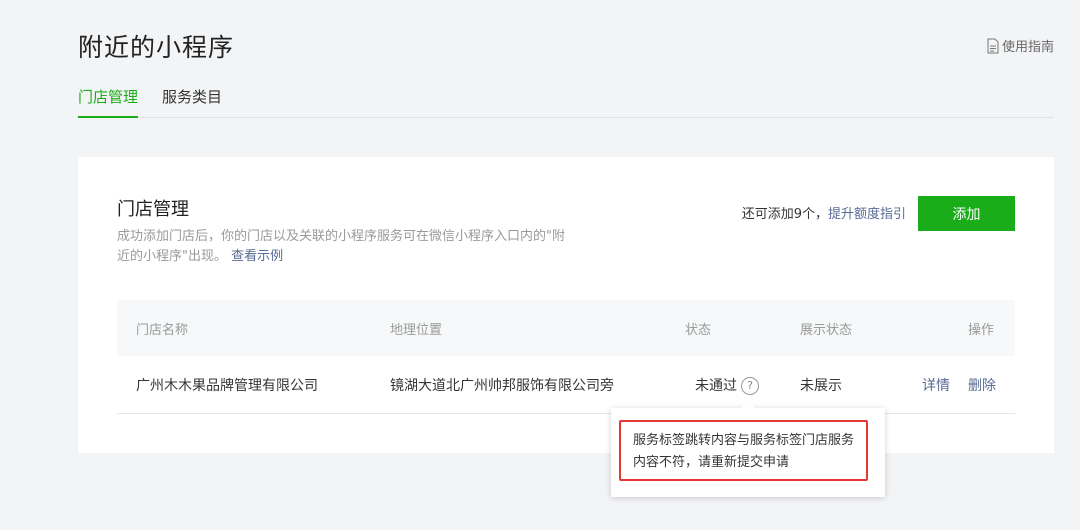 The height and width of the screenshot is (530, 1080). Describe the element at coordinates (867, 214) in the screenshot. I see `raise-quota-link: 提升额度指引` at that location.